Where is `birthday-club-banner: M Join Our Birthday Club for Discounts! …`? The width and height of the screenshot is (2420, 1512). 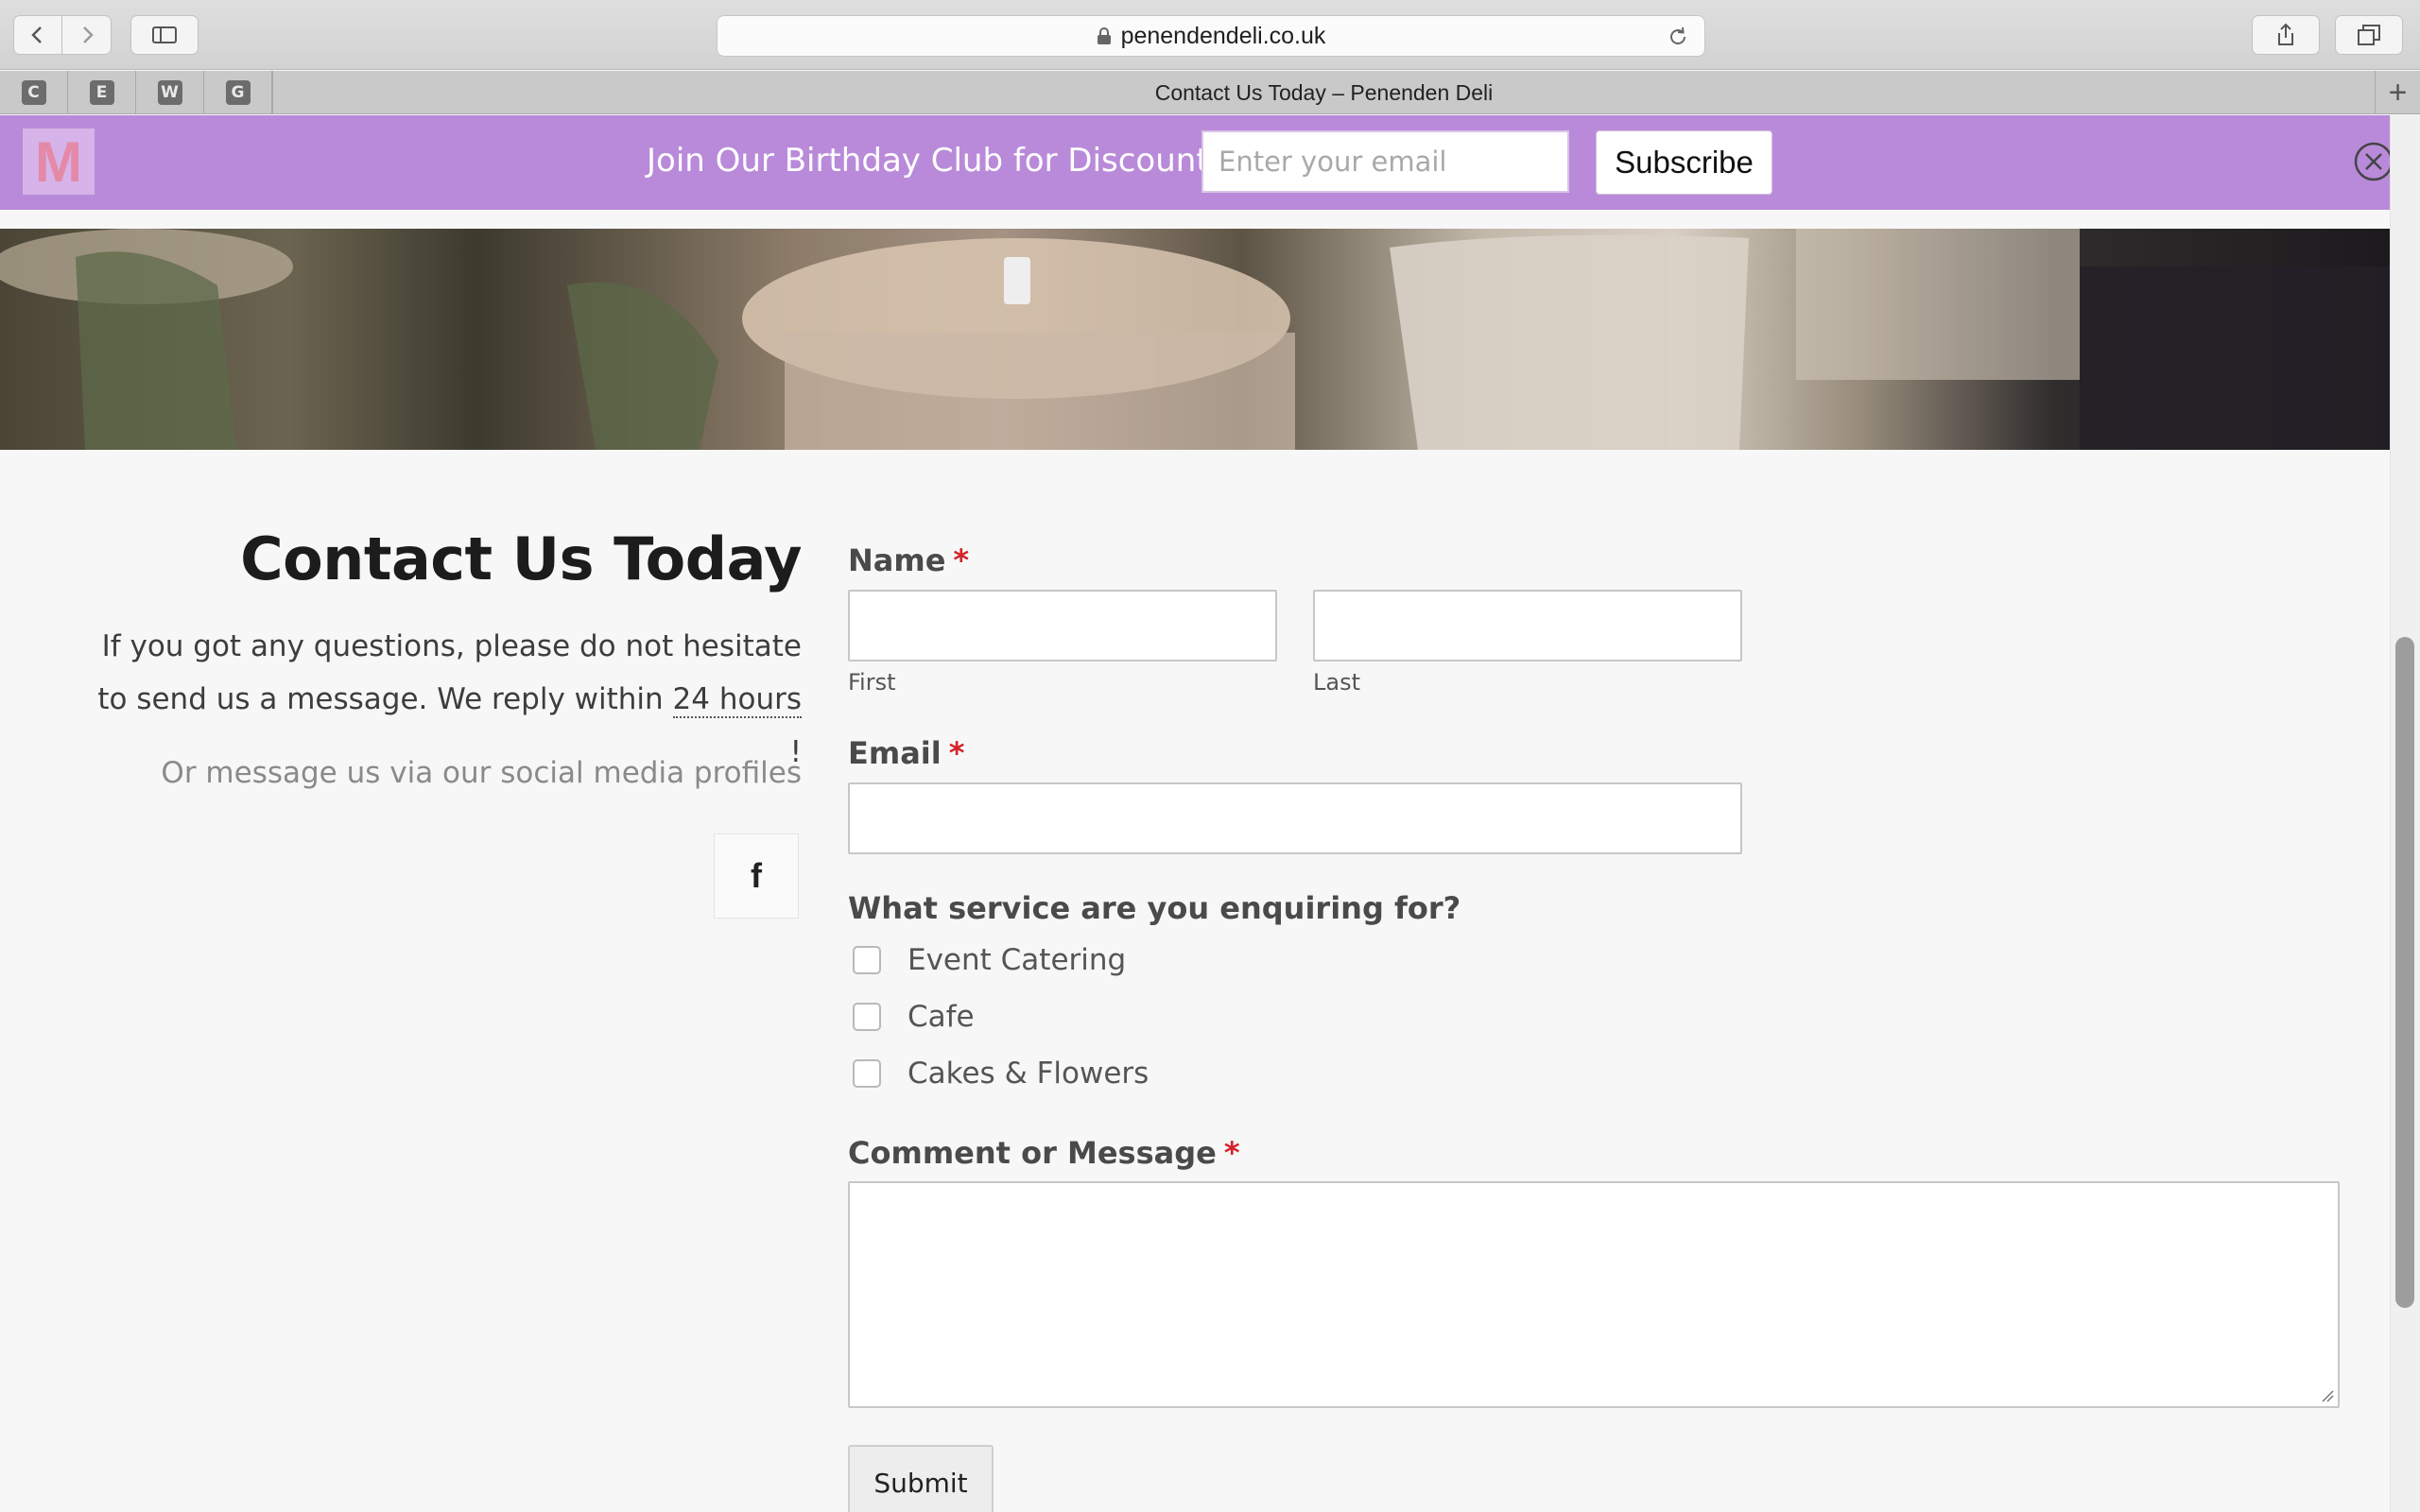 birthday-club-banner: M Join Our Birthday Club for Discounts! … is located at coordinates (1195, 162).